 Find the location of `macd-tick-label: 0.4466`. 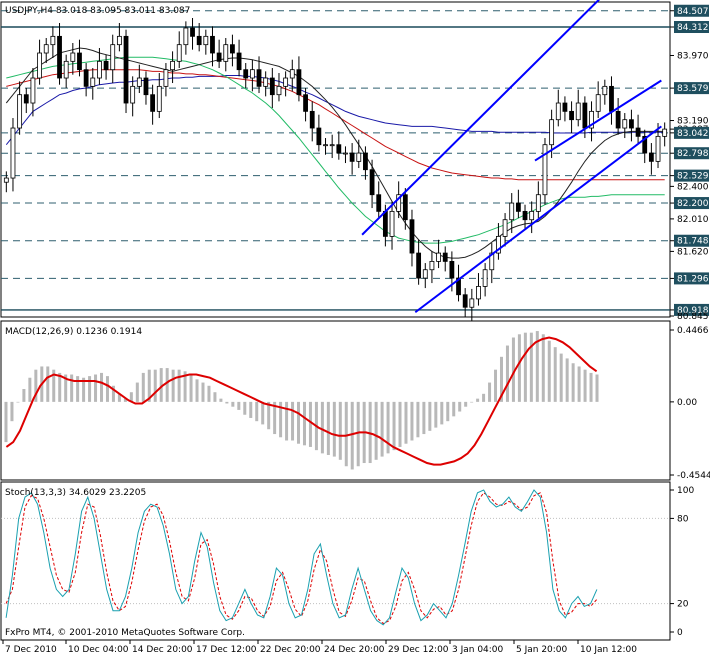

macd-tick-label: 0.4466 is located at coordinates (693, 331).